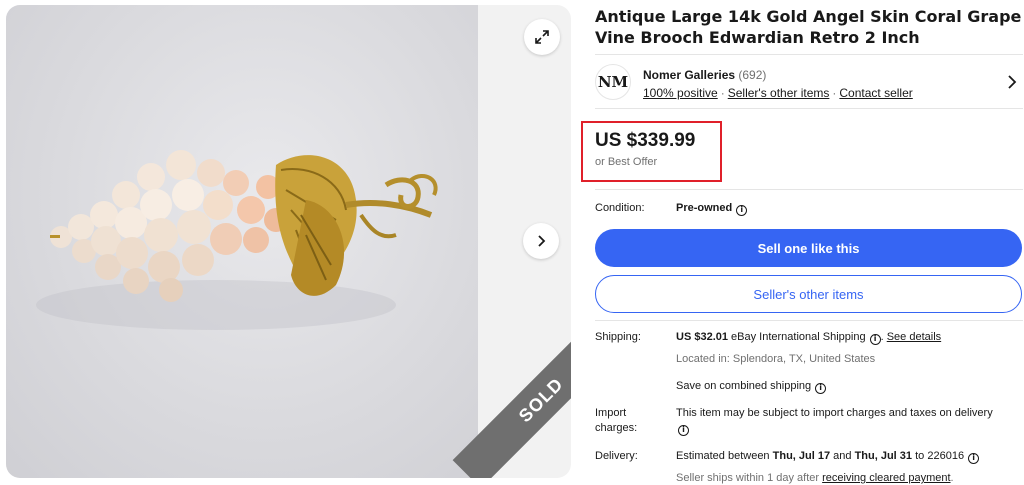  What do you see at coordinates (914, 337) in the screenshot?
I see `see-details-link: See details` at bounding box center [914, 337].